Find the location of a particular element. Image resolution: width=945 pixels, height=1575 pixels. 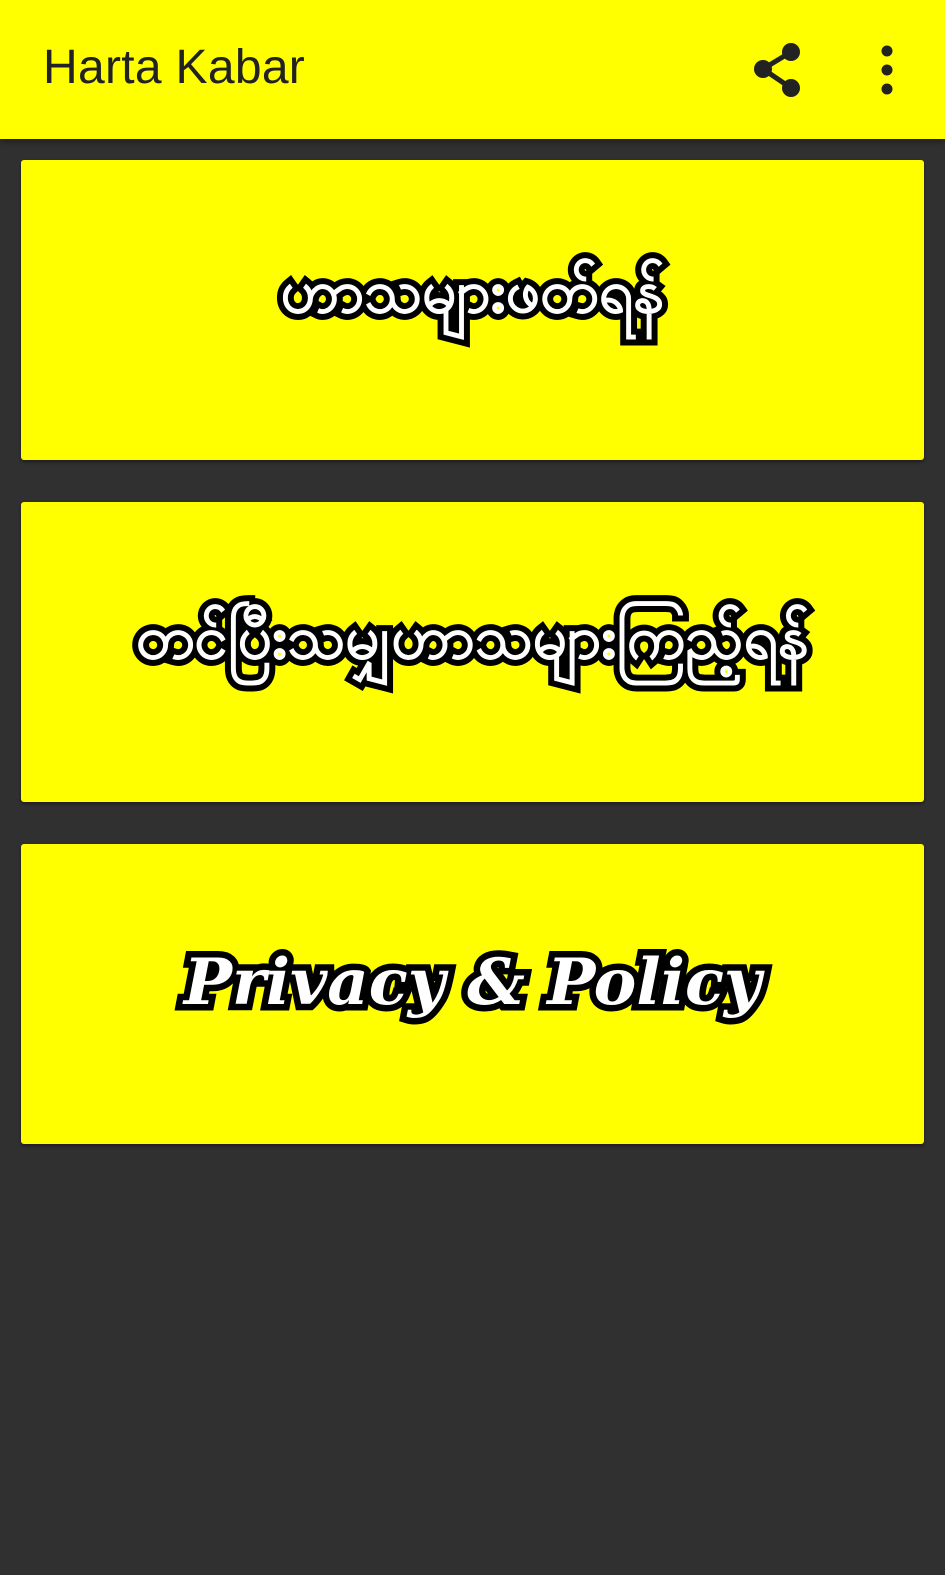

view-posted-jokes-label: တင်ပြီးသမျှဟာသများကြည့်ရန် is located at coordinates (472, 638).